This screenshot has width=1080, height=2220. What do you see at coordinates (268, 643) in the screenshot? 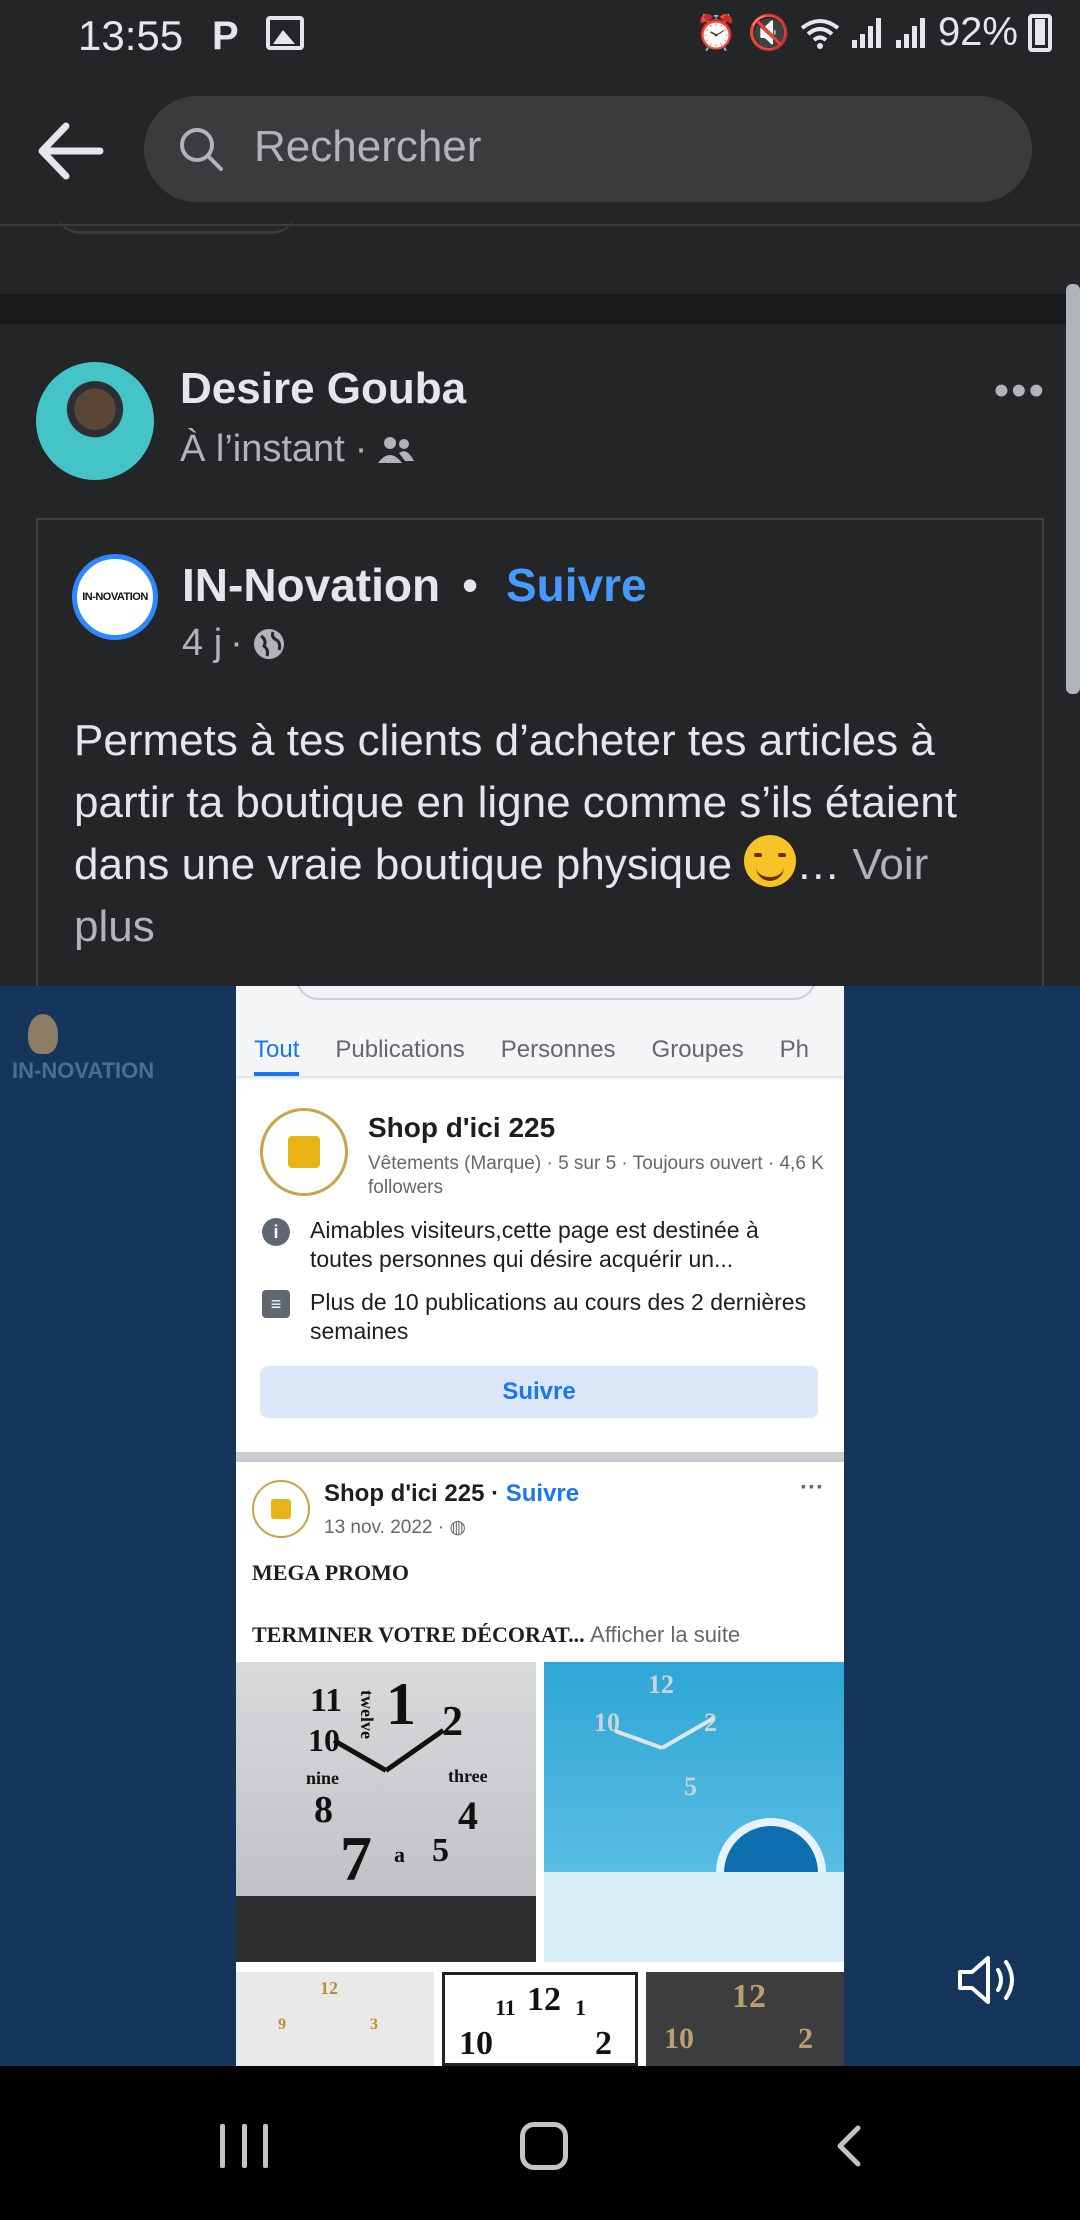
I see `globe-icon` at bounding box center [268, 643].